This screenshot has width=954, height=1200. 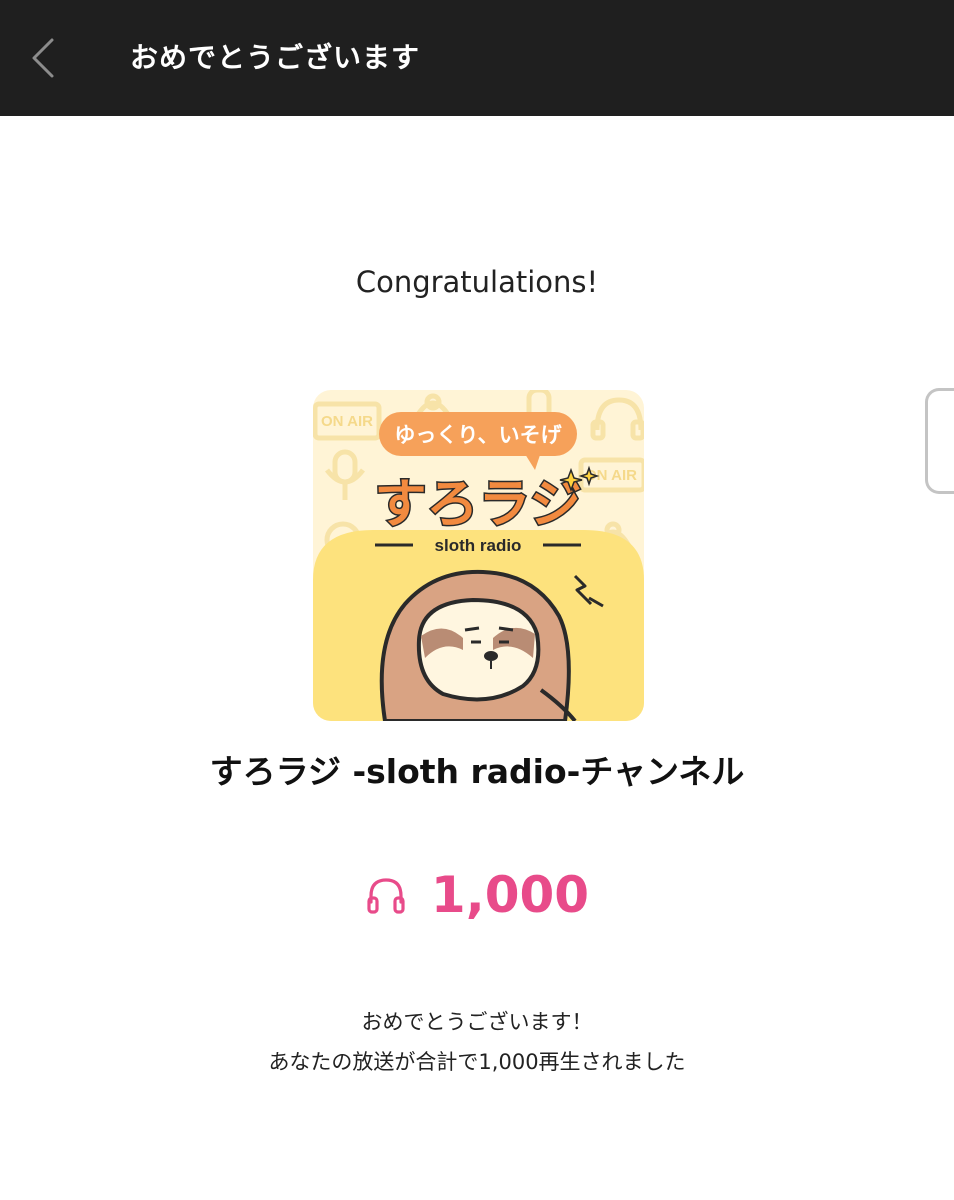 I want to click on message-line-2: あなたの放送が合計で1,000再生されました, so click(x=477, y=1062).